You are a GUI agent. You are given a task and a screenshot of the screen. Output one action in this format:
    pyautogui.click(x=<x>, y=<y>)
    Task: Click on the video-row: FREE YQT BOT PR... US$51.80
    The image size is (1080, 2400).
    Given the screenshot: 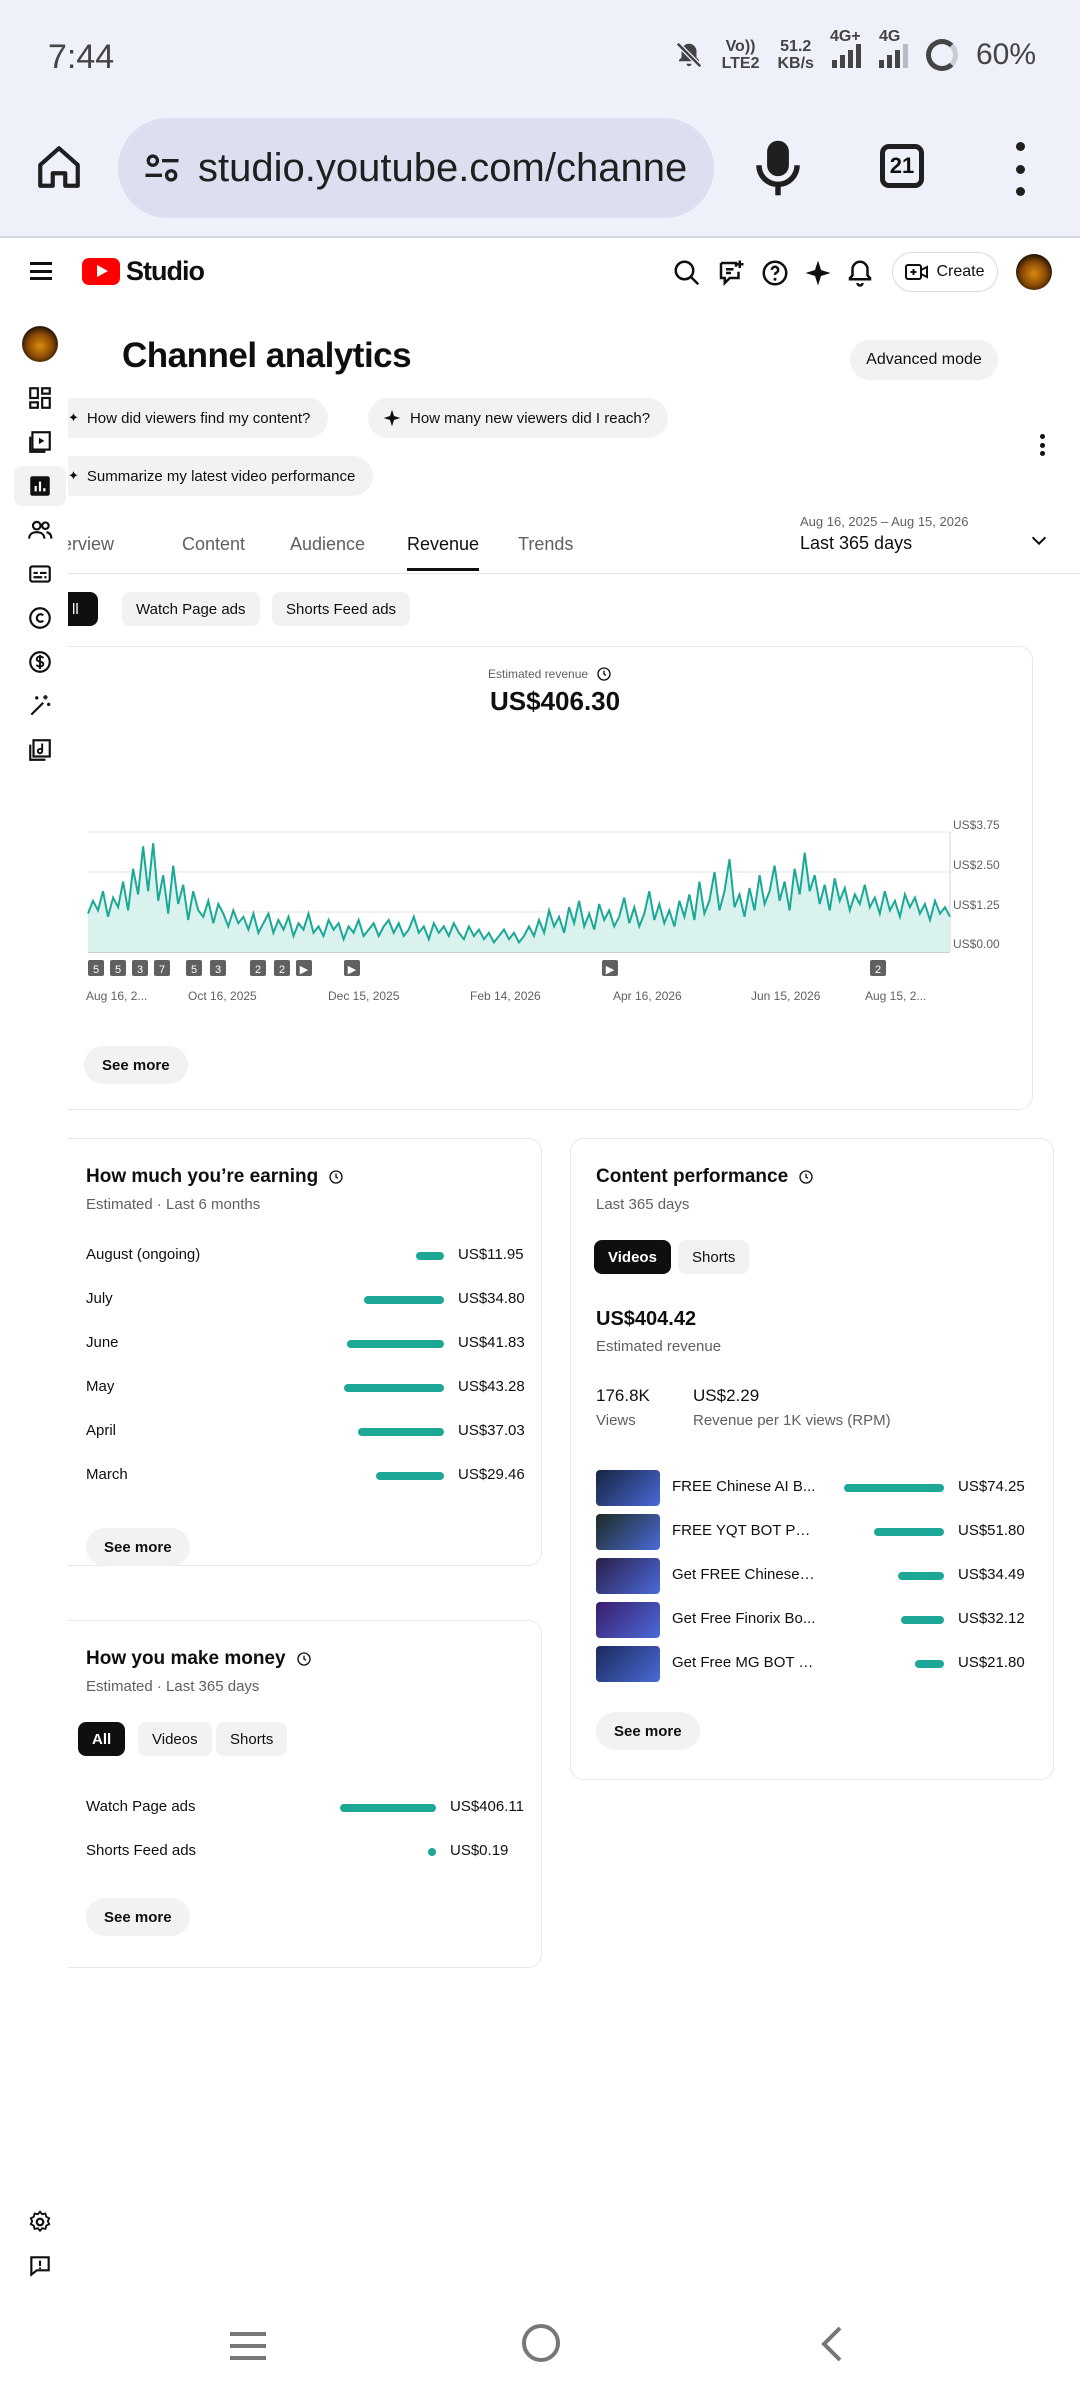 What is the action you would take?
    pyautogui.click(x=811, y=1532)
    